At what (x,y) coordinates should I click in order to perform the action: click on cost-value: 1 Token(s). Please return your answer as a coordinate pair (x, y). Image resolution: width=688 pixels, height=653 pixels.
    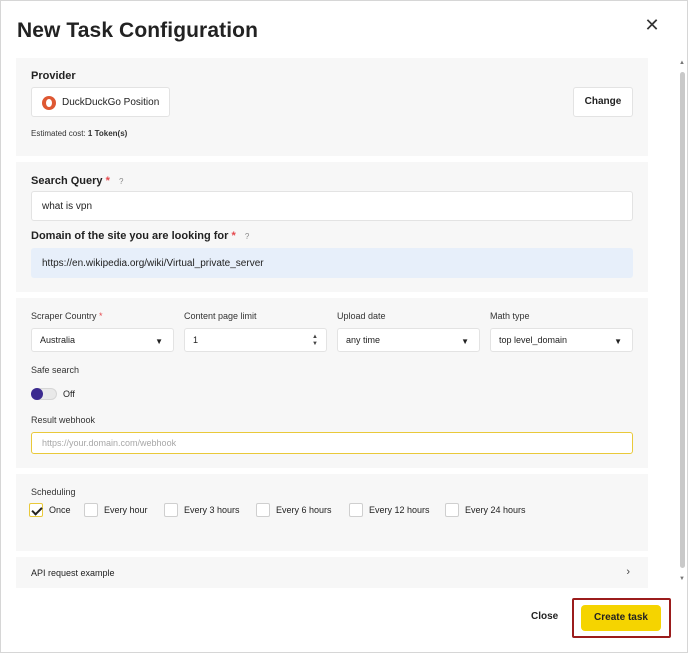
    Looking at the image, I should click on (107, 133).